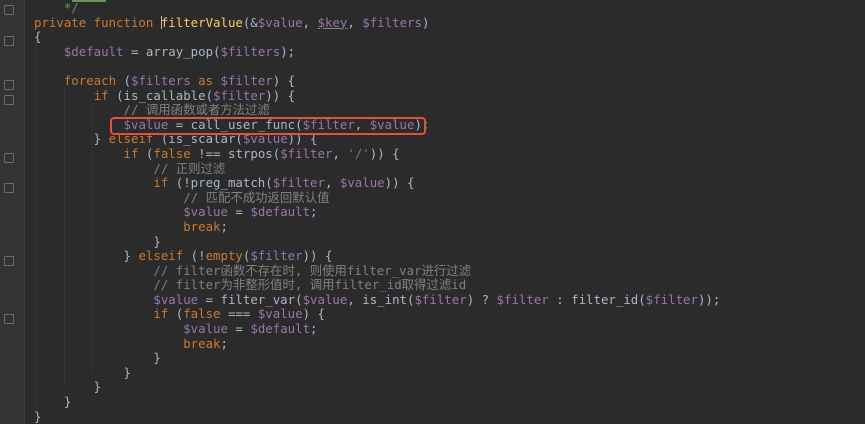  Describe the element at coordinates (250, 22) in the screenshot. I see `code-token: (&` at that location.